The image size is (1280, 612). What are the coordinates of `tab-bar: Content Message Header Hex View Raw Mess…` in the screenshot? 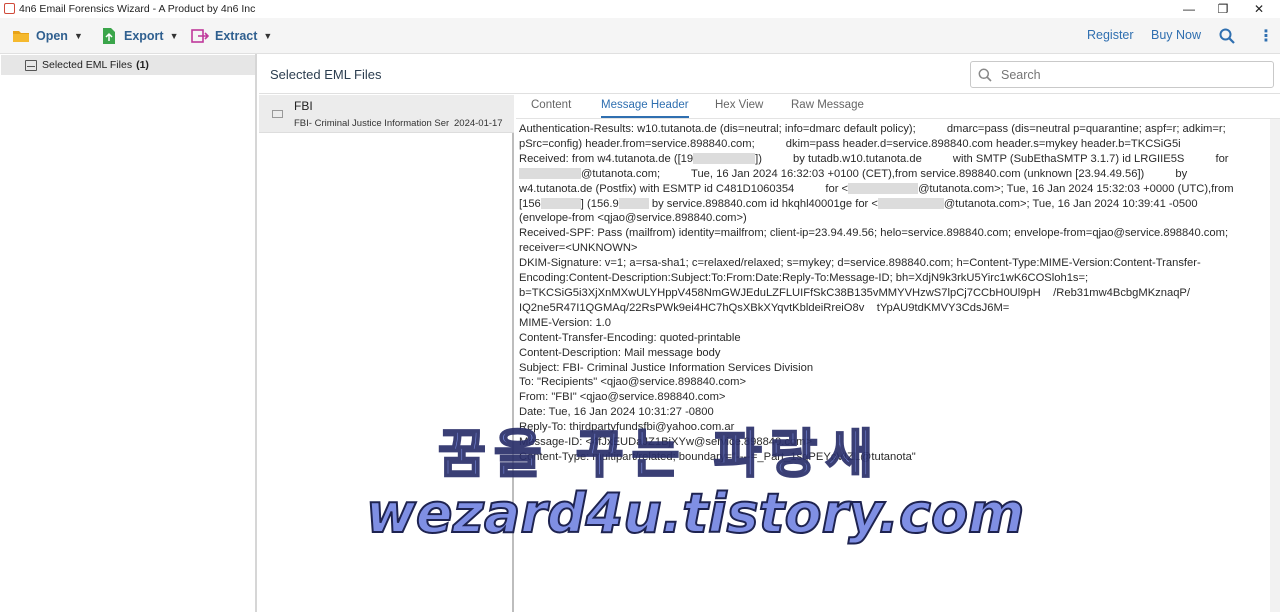 It's located at (898, 107).